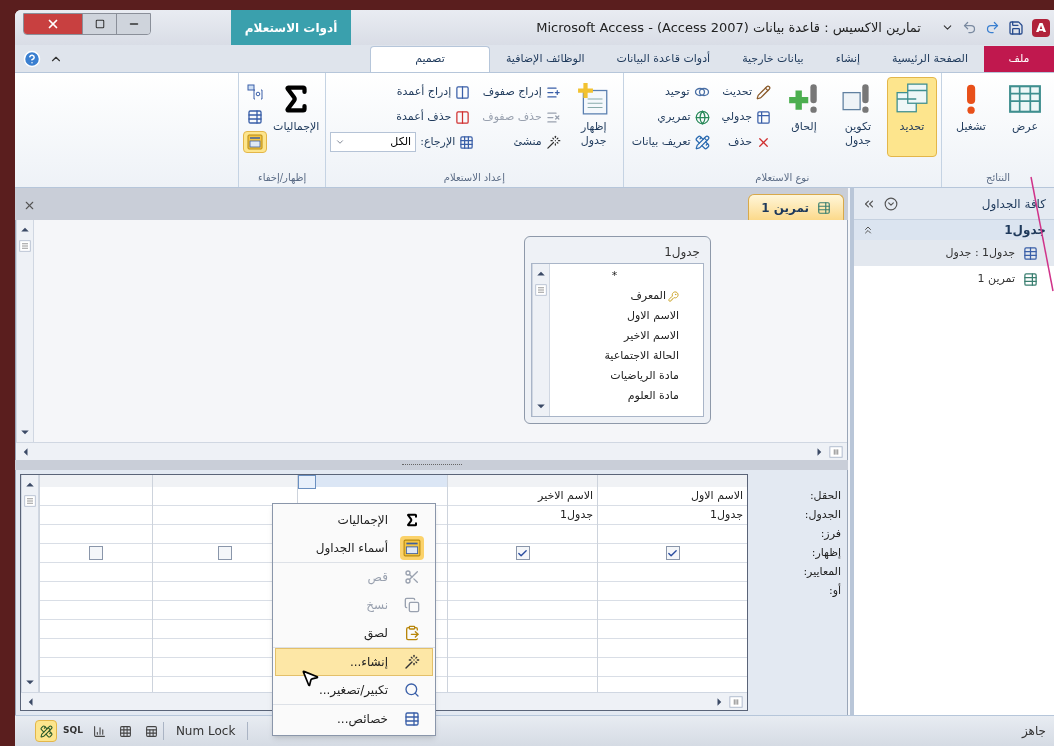  I want to click on column-selector, so click(372, 481).